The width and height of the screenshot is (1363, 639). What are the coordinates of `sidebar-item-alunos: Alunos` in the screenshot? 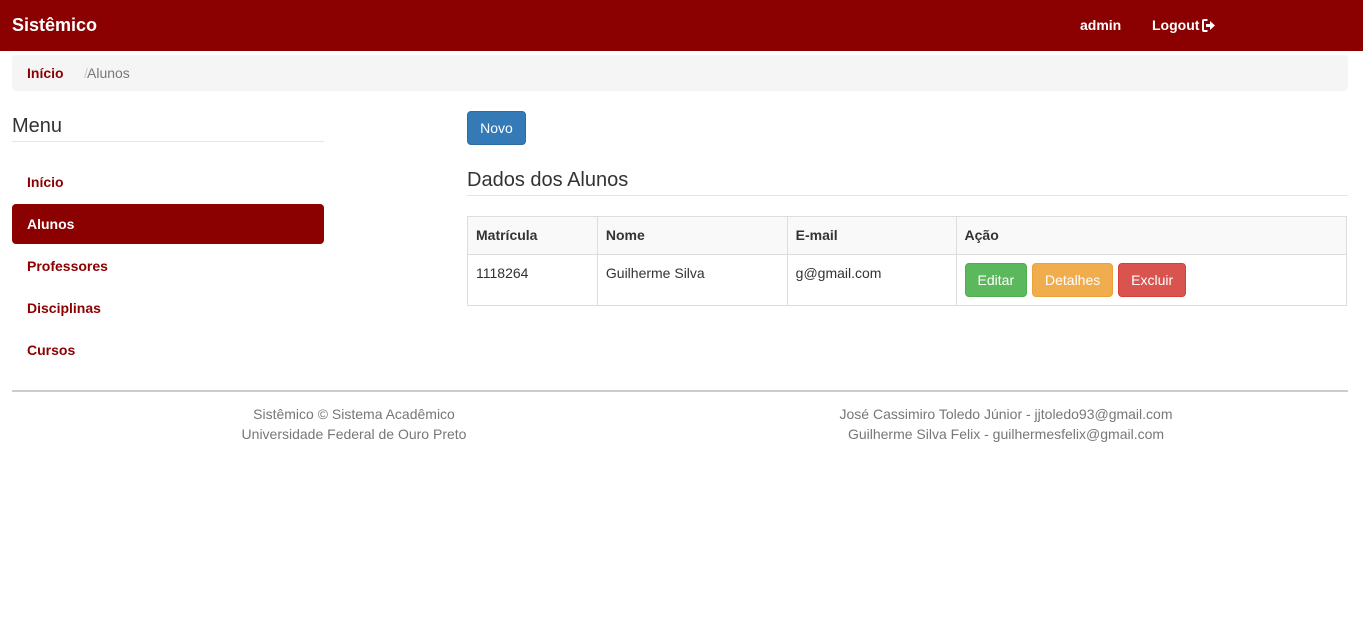 It's located at (168, 224).